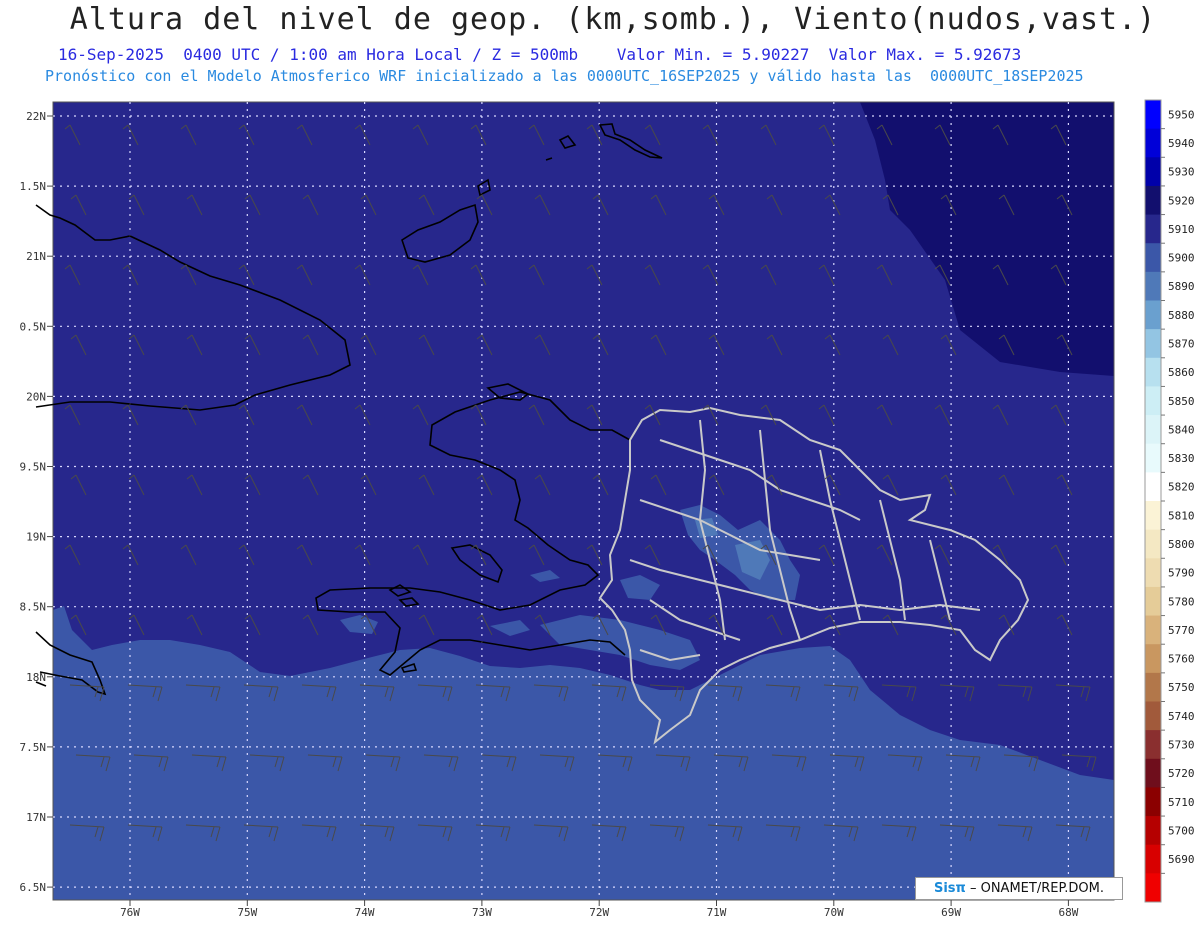 Image resolution: width=1200 pixels, height=927 pixels. I want to click on credit-box: Sisπ – ONAMET/REP.DOM., so click(1019, 888).